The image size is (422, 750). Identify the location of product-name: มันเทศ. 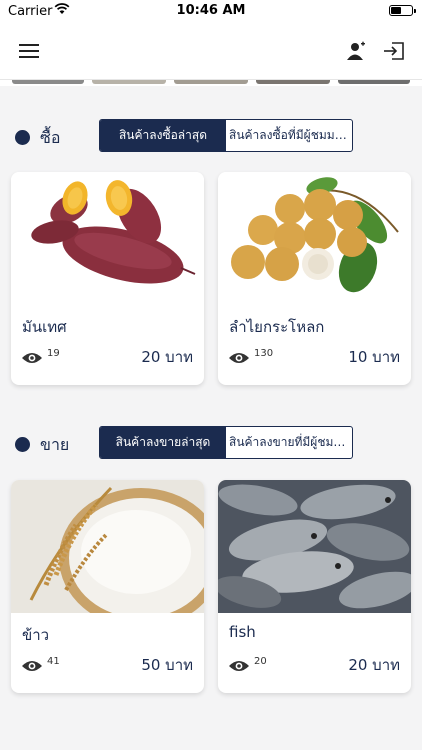
(44, 327).